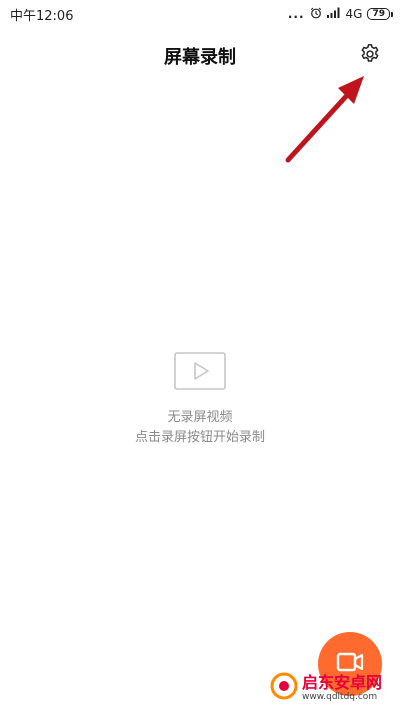  What do you see at coordinates (200, 374) in the screenshot?
I see `video-placeholder-icon` at bounding box center [200, 374].